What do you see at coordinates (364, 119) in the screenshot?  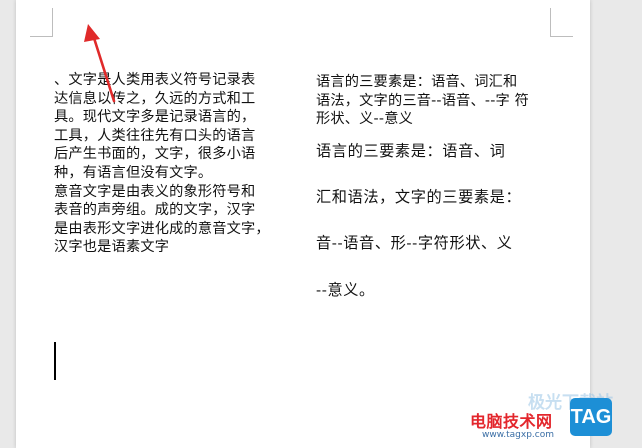 I see `text-line: 形状、义--意义` at bounding box center [364, 119].